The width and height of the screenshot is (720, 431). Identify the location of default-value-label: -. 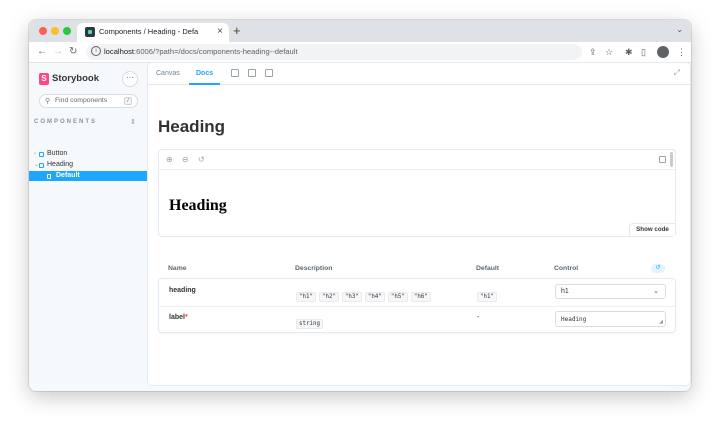
(478, 317).